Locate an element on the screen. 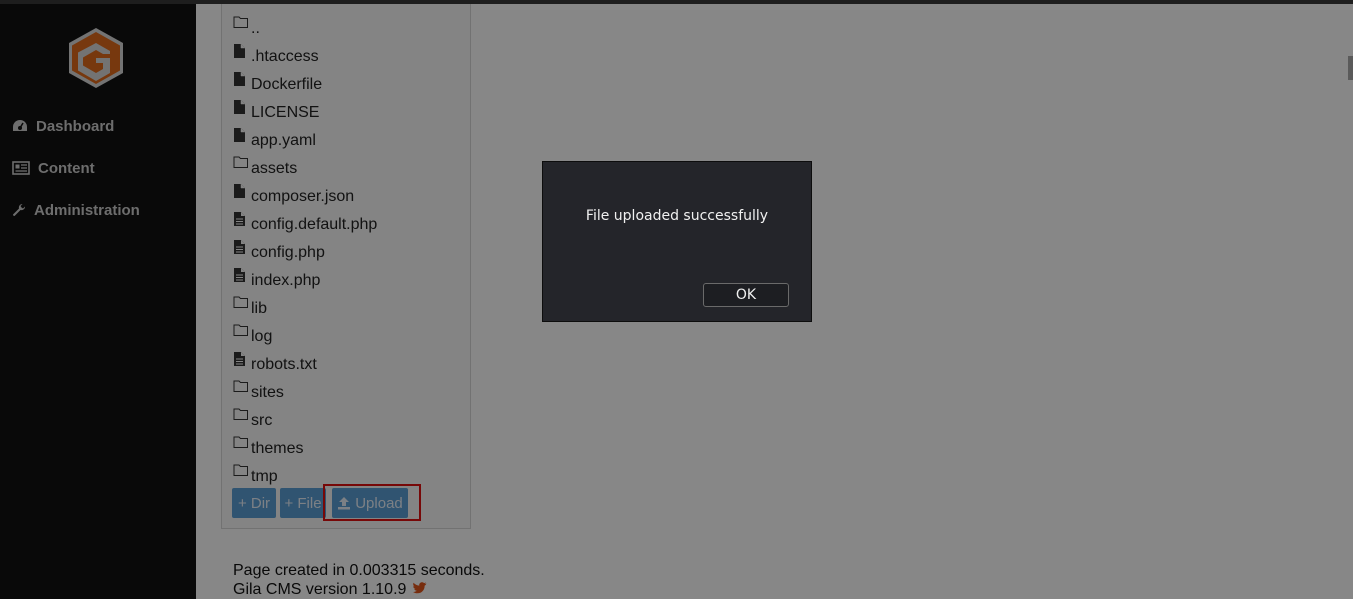 This screenshot has width=1353, height=599. alert-dialog: File uploaded successfully OK is located at coordinates (677, 241).